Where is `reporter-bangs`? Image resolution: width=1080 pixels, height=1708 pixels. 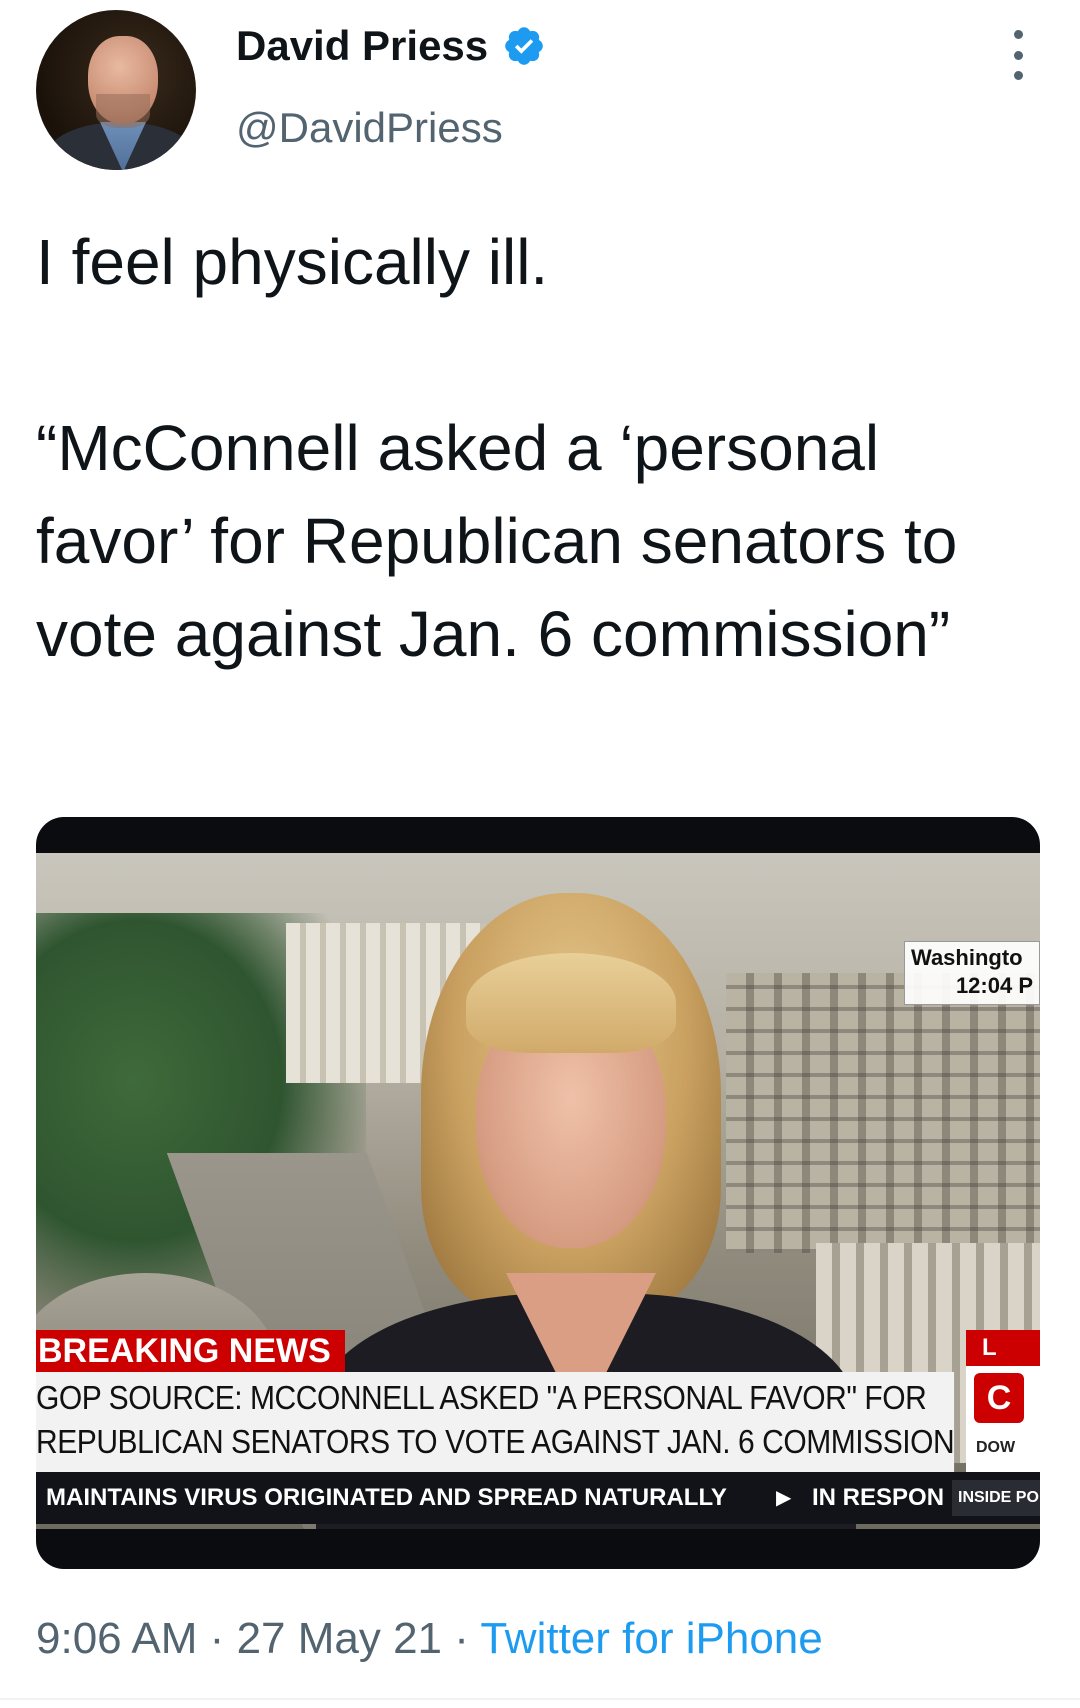 reporter-bangs is located at coordinates (571, 1003).